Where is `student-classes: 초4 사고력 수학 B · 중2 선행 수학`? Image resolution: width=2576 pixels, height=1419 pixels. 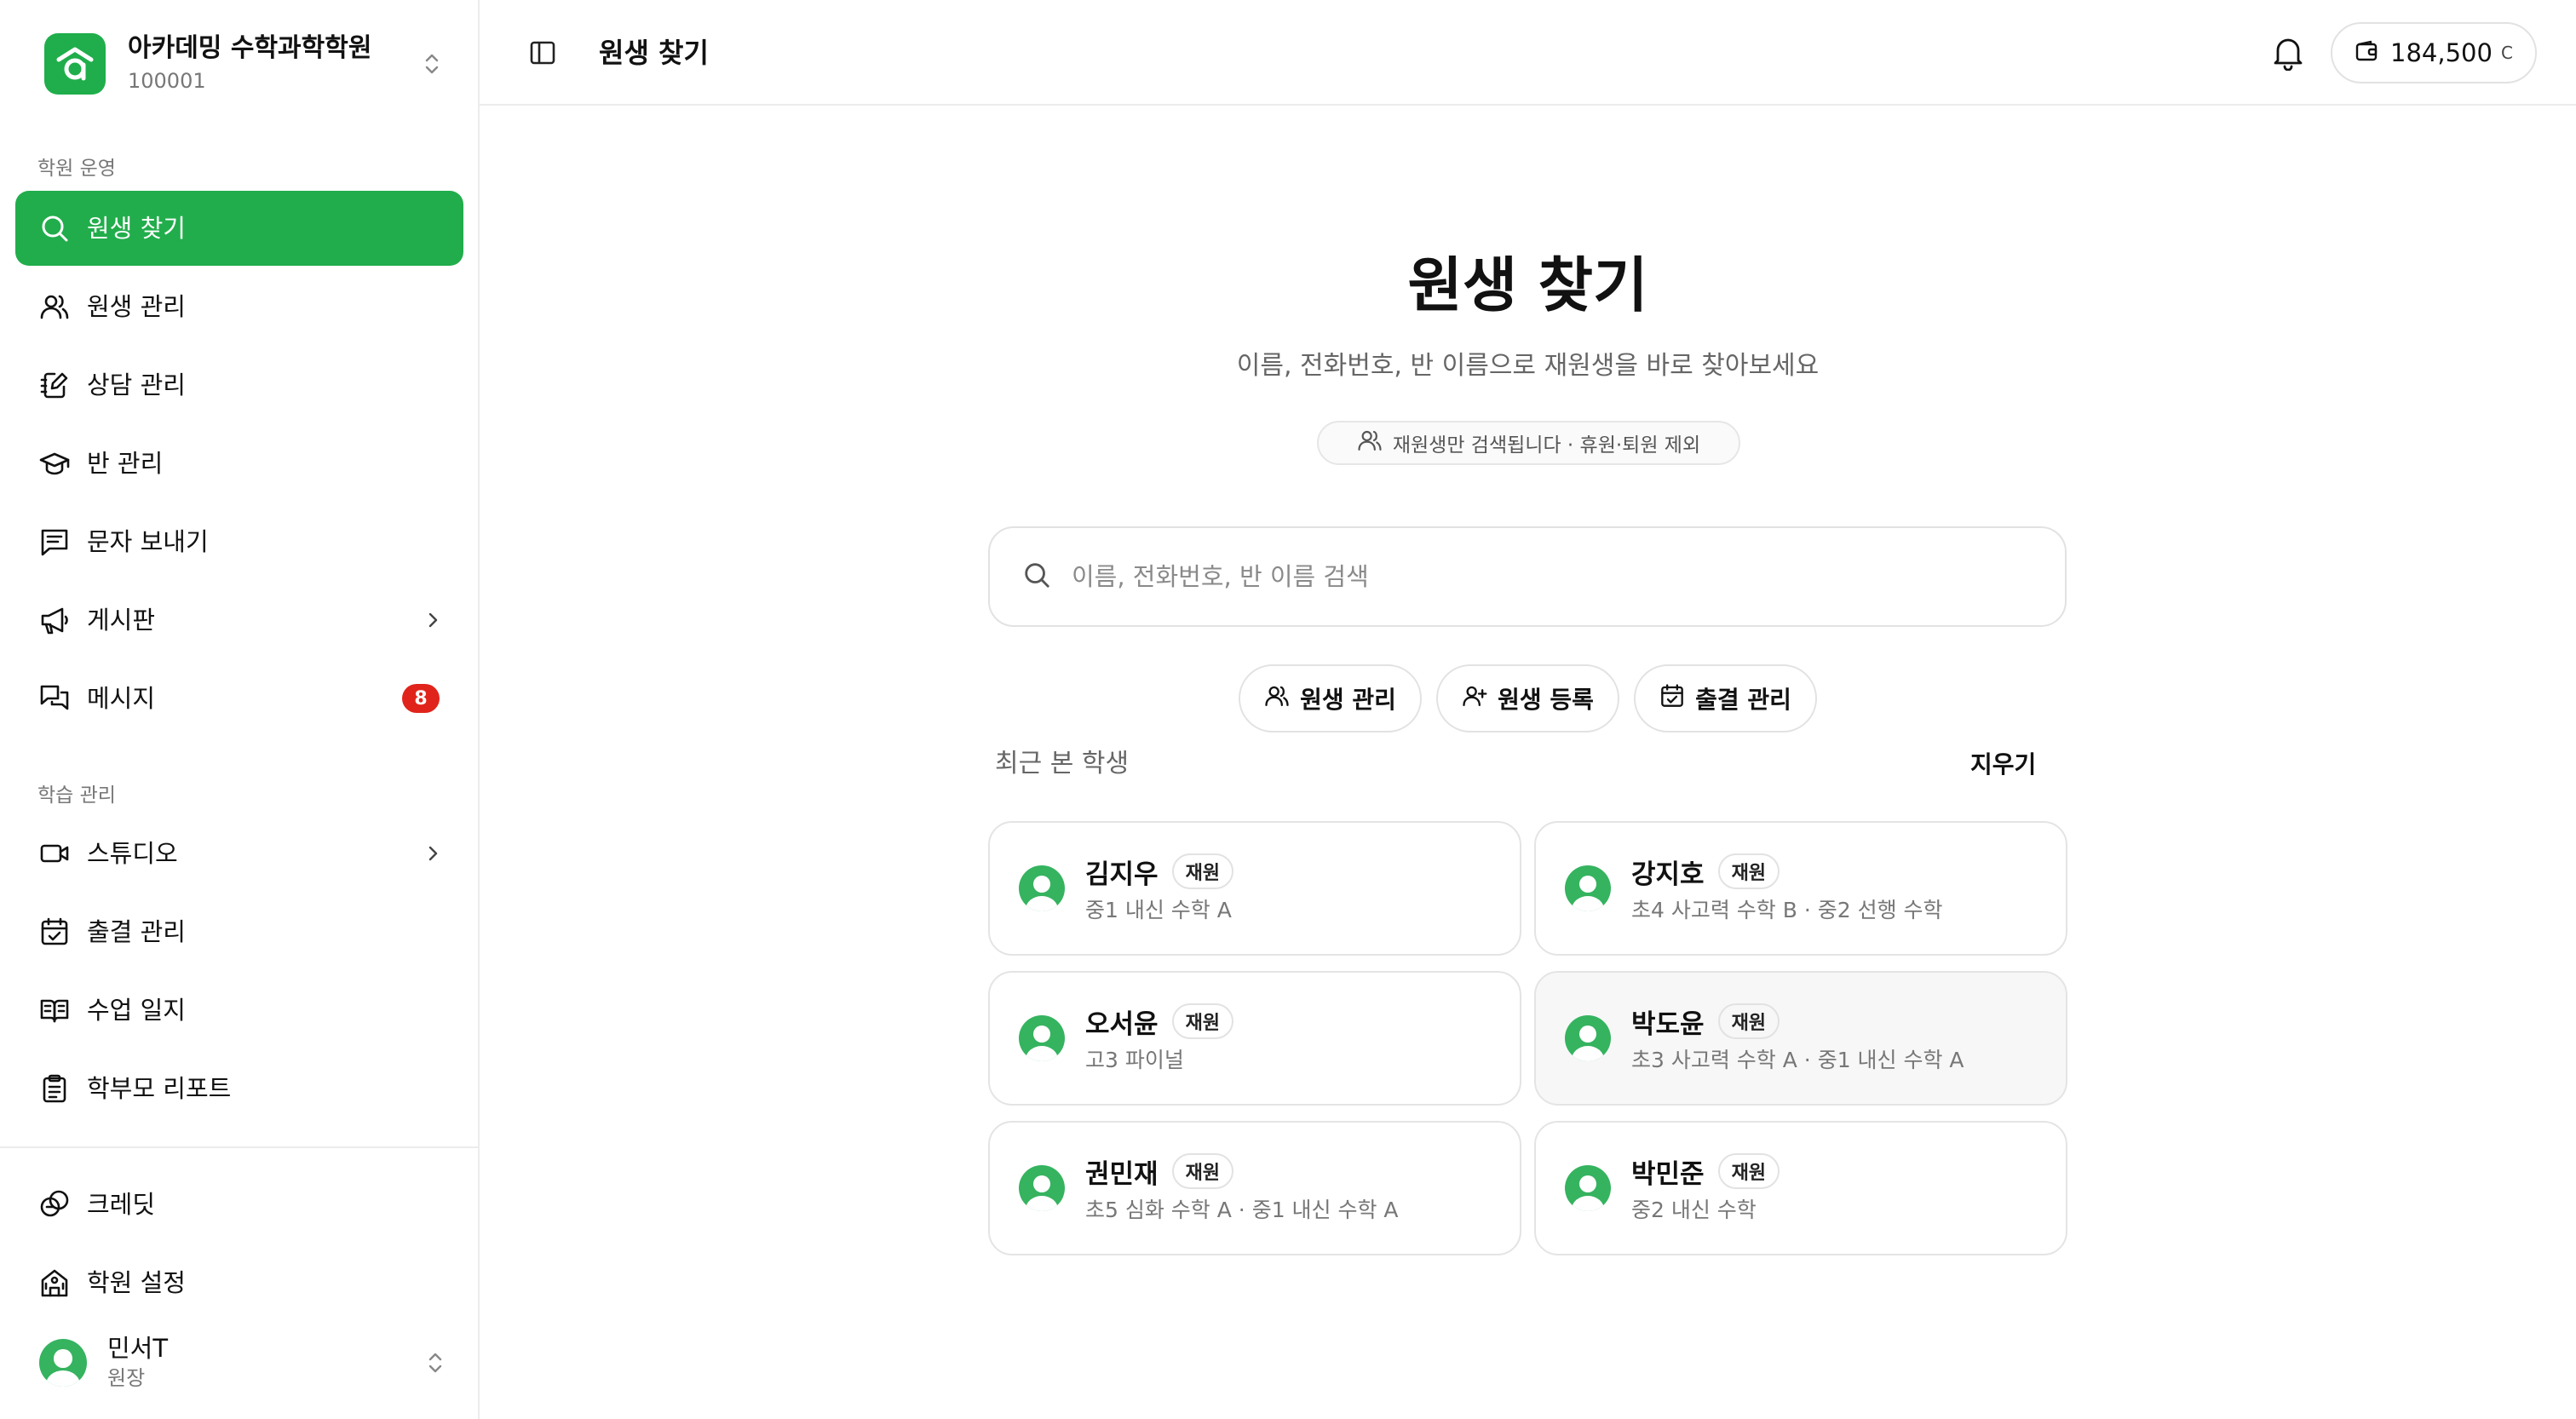
student-classes: 초4 사고력 수학 B · 중2 선행 수학 is located at coordinates (1787, 910).